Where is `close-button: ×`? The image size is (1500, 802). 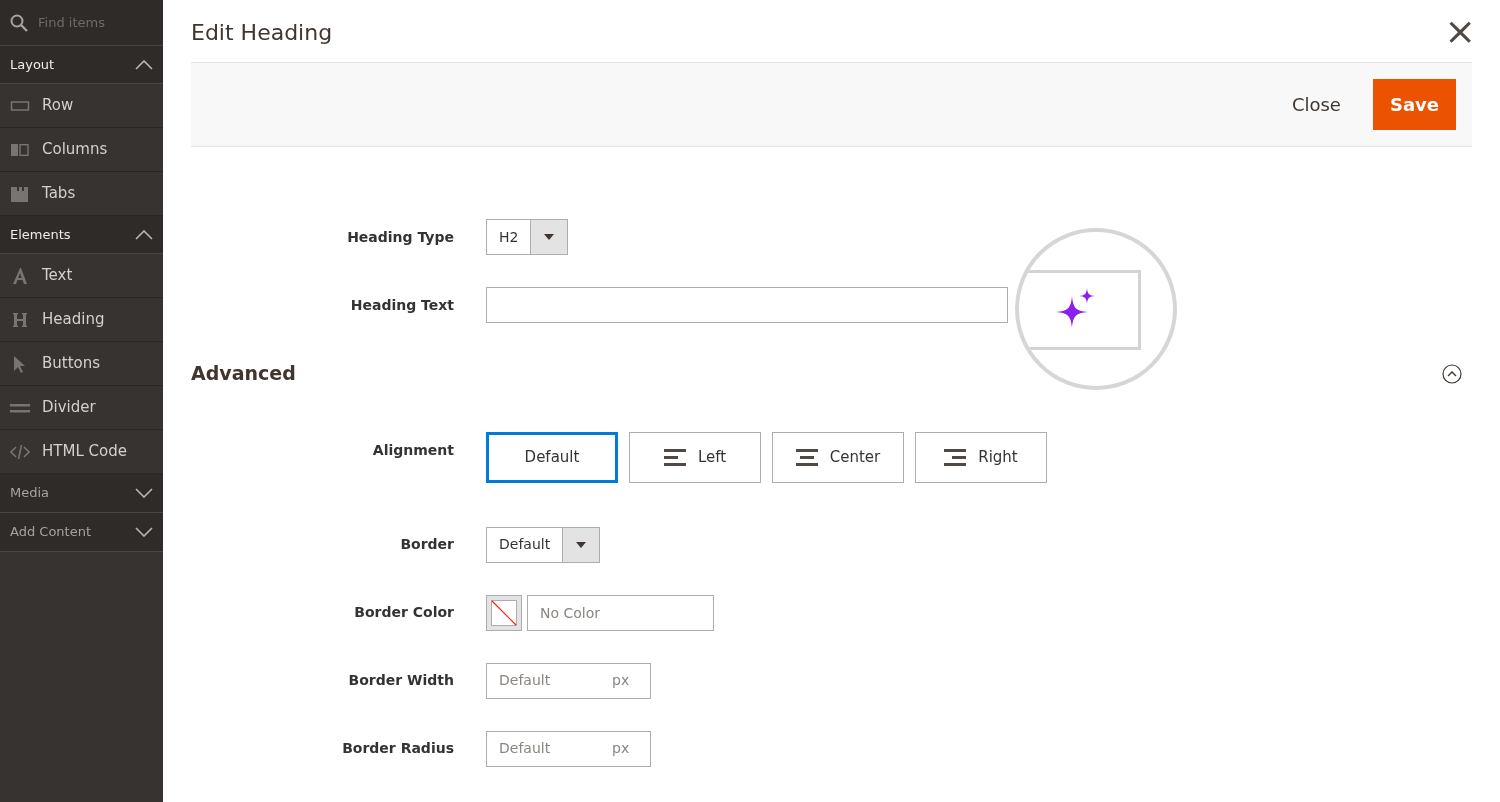
close-button: × is located at coordinates (1460, 31).